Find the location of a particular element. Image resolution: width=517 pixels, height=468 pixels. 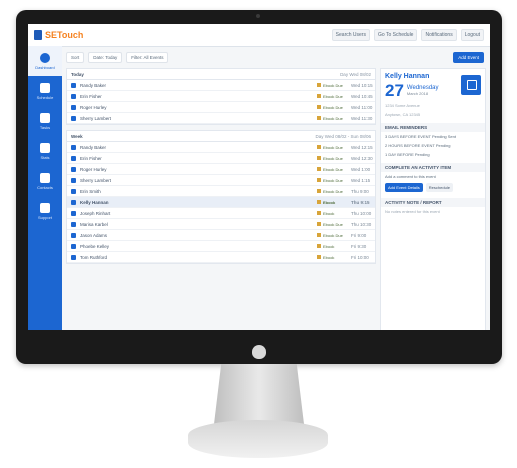

filter-chip-date: Date: Today is located at coordinates (105, 57).